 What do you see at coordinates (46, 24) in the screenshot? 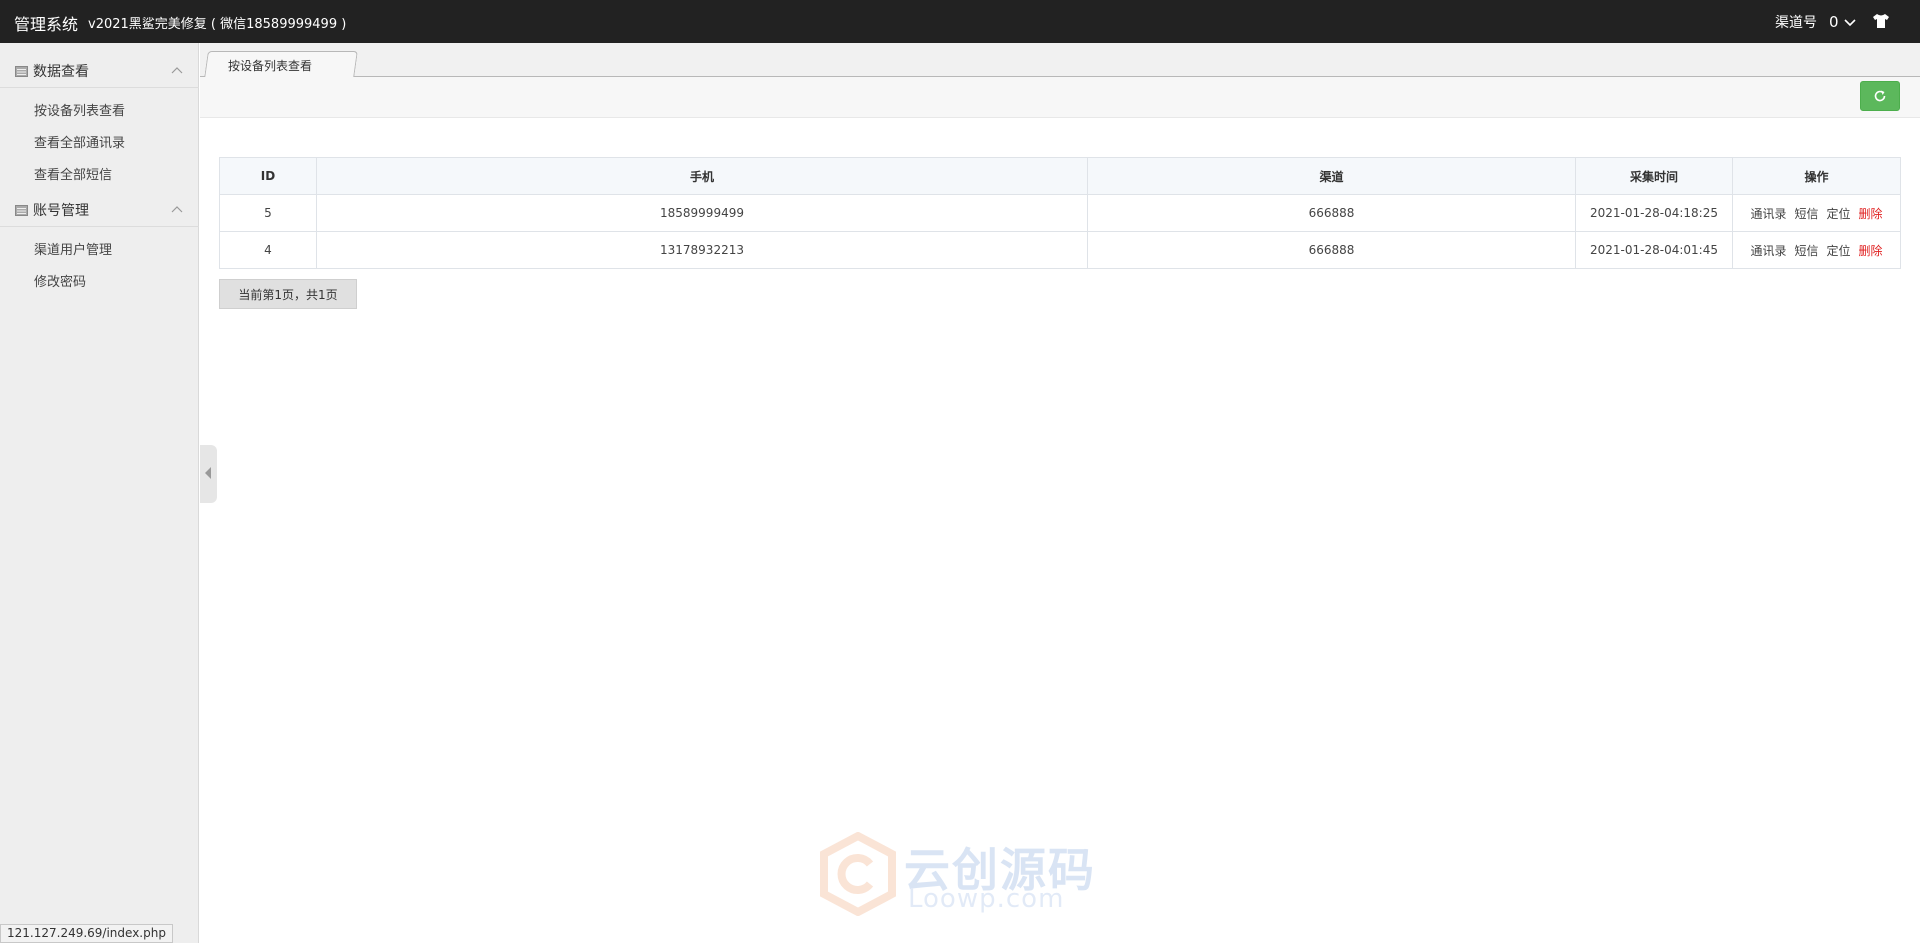
I see `app-title: 管理系统` at bounding box center [46, 24].